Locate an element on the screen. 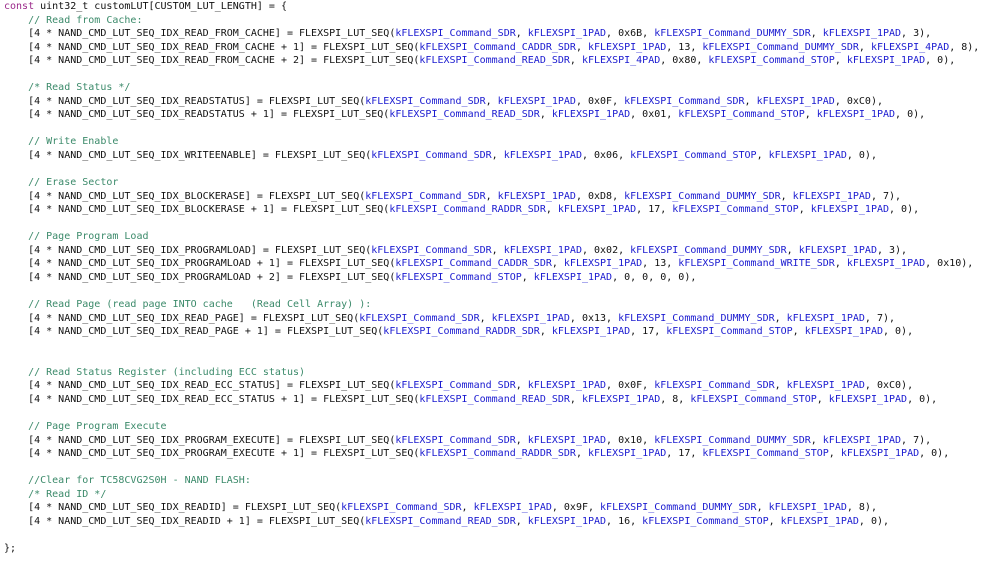 Image resolution: width=999 pixels, height=564 pixels. code-comment-line: // Read from Cache: is located at coordinates (73, 20).